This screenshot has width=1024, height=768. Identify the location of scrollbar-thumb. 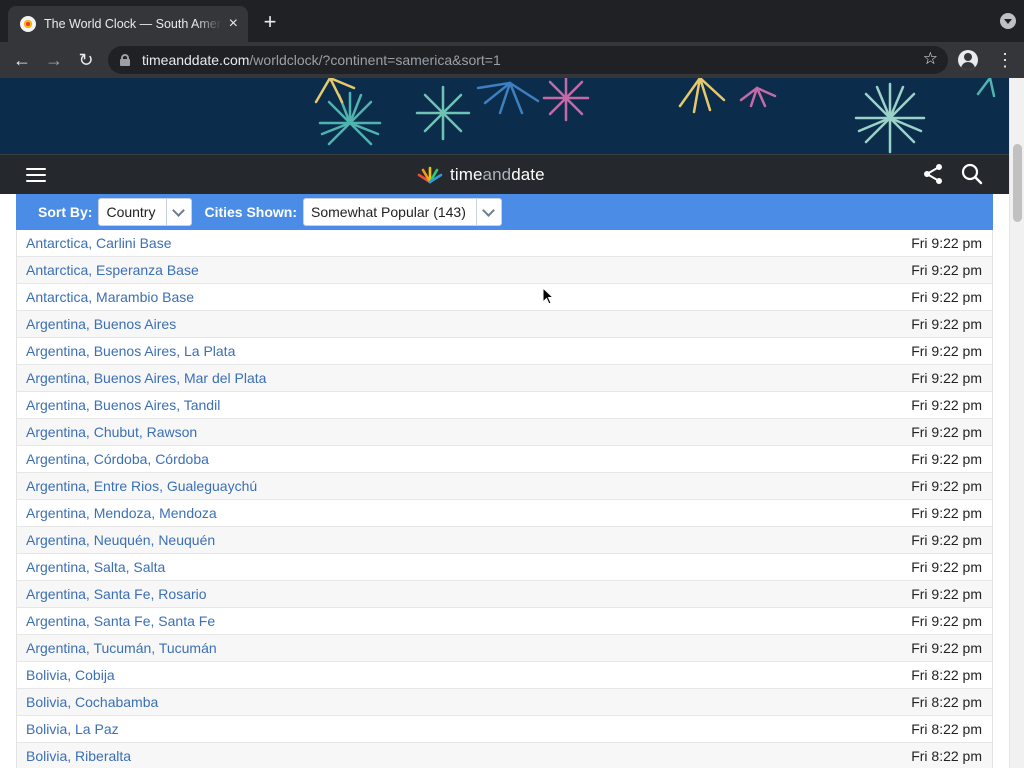
(1017, 183).